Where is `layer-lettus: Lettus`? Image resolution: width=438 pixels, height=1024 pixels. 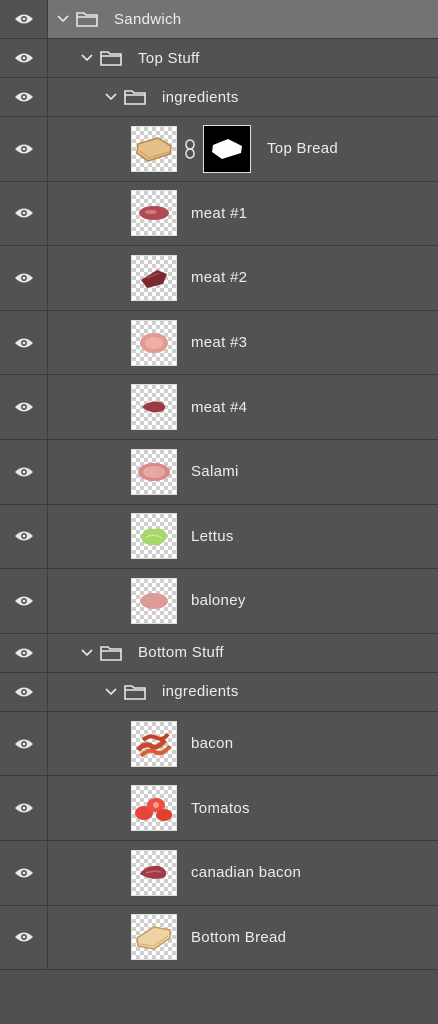
layer-lettus: Lettus is located at coordinates (219, 537).